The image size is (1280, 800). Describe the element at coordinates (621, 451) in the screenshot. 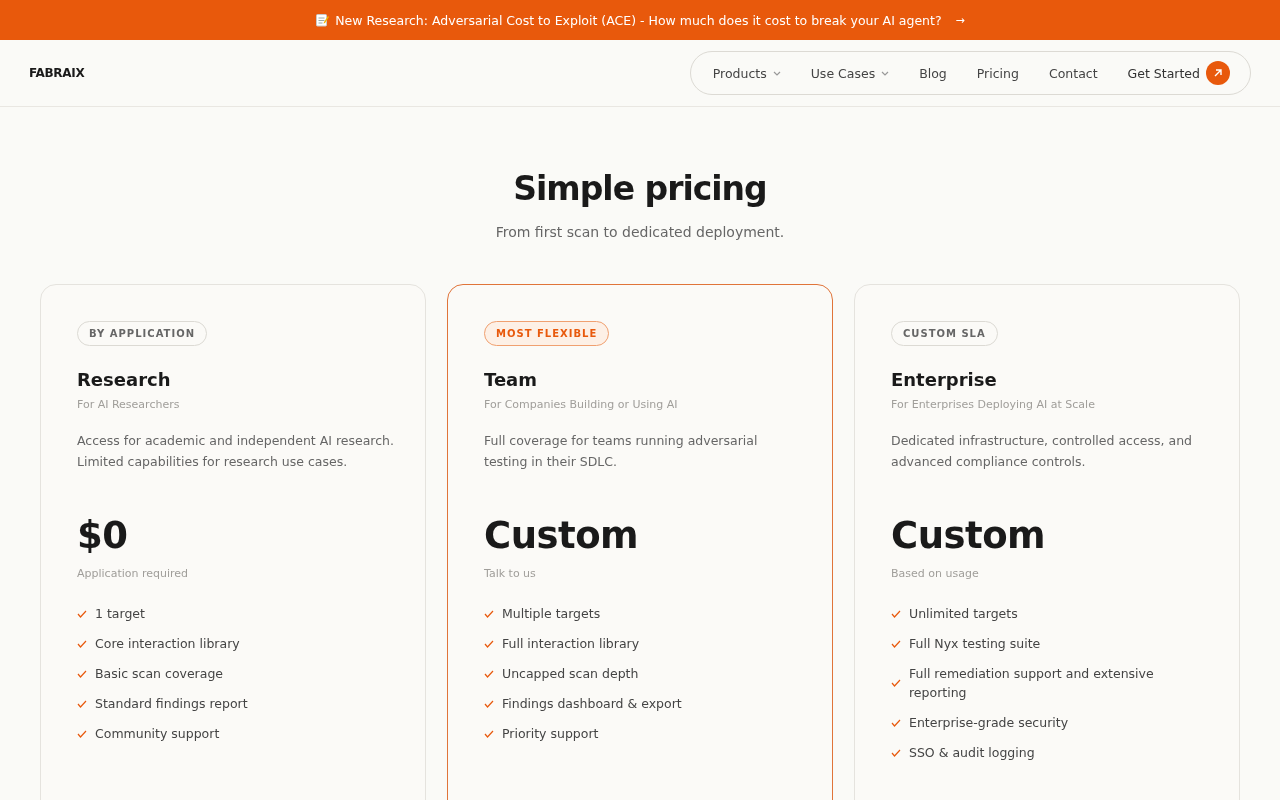

I see `plan-description: Full coverage for teams running adversarial testing in their SDLC.` at that location.